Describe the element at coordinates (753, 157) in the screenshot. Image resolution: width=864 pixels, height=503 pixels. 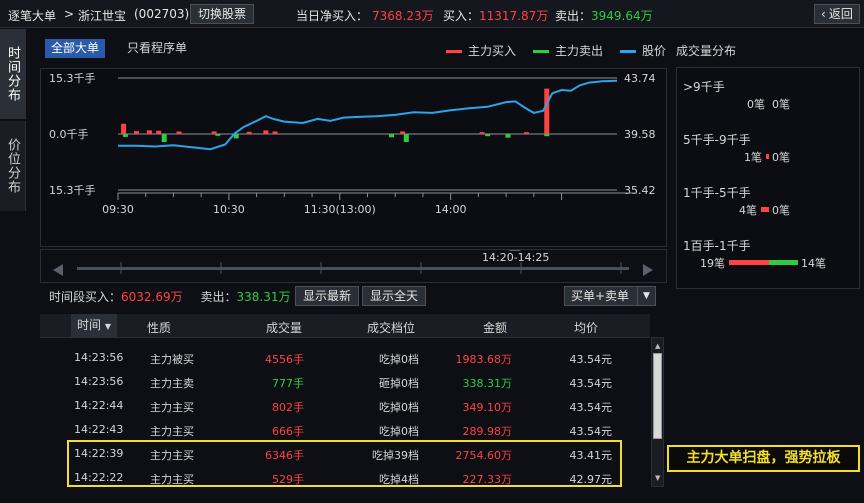
I see `size-bucket-buy-count: 1笔` at that location.